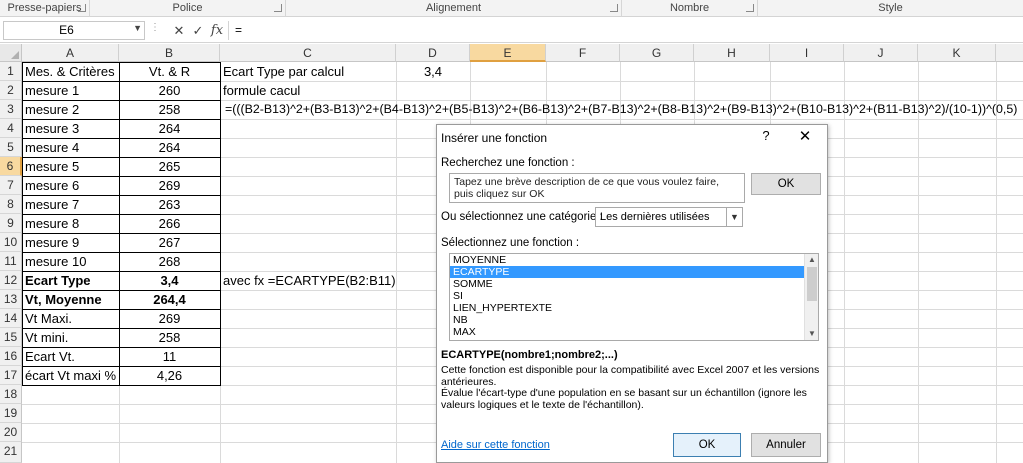  I want to click on column-header-d: D, so click(433, 53).